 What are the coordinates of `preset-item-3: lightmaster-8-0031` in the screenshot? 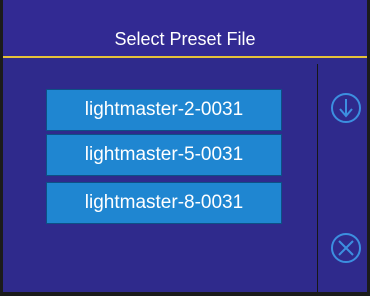 It's located at (164, 203).